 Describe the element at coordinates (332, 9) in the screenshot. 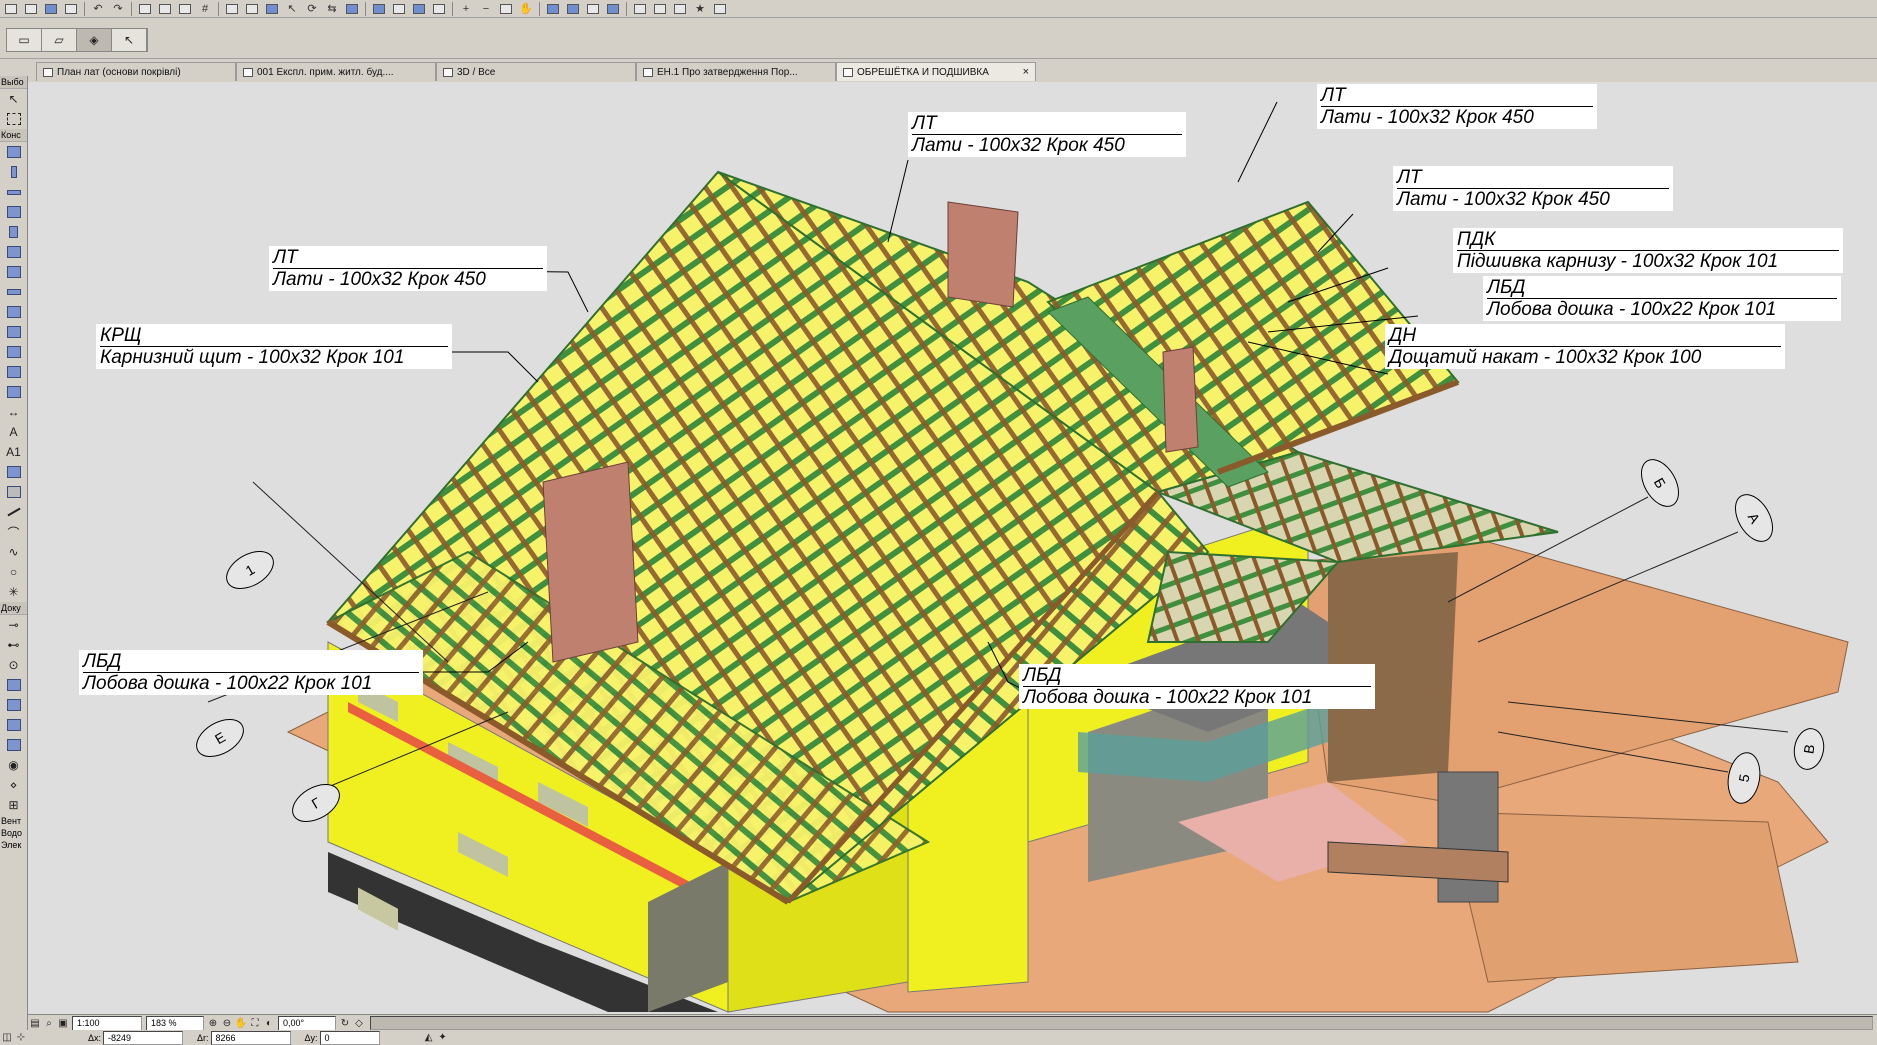

I see `mirror-icon: ⇆` at that location.